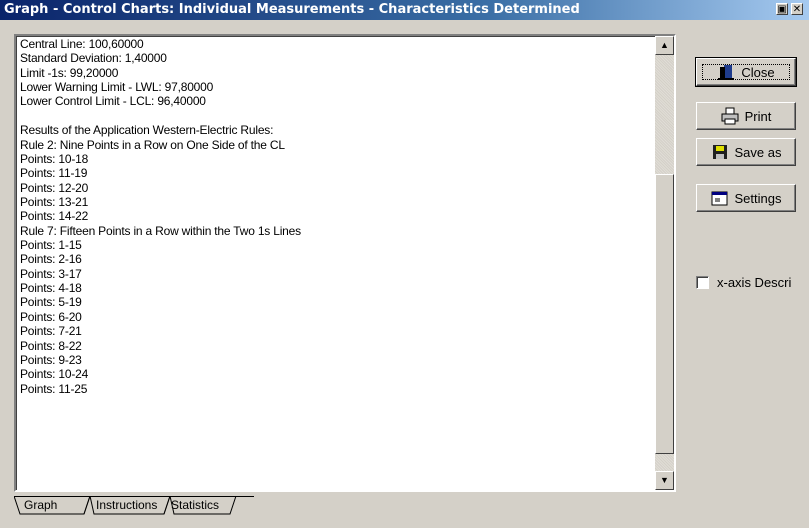 This screenshot has width=809, height=528. I want to click on result-line, so click(334, 116).